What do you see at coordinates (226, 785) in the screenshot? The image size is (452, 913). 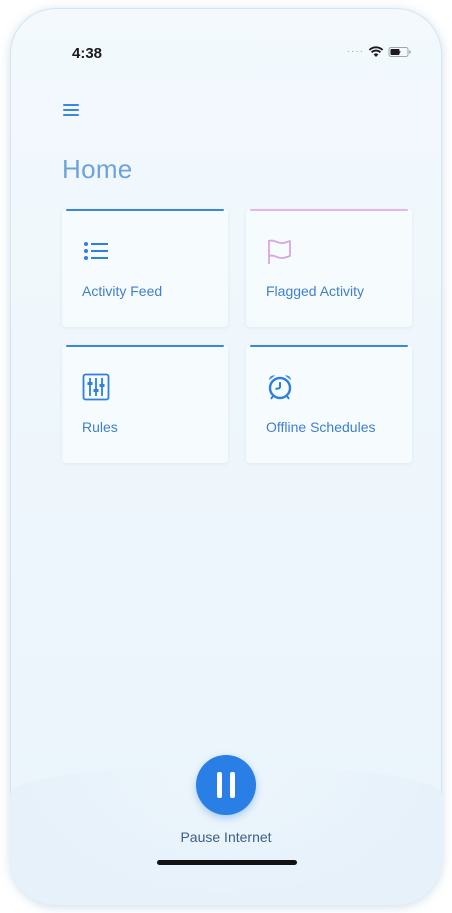 I see `pause-internet-button` at bounding box center [226, 785].